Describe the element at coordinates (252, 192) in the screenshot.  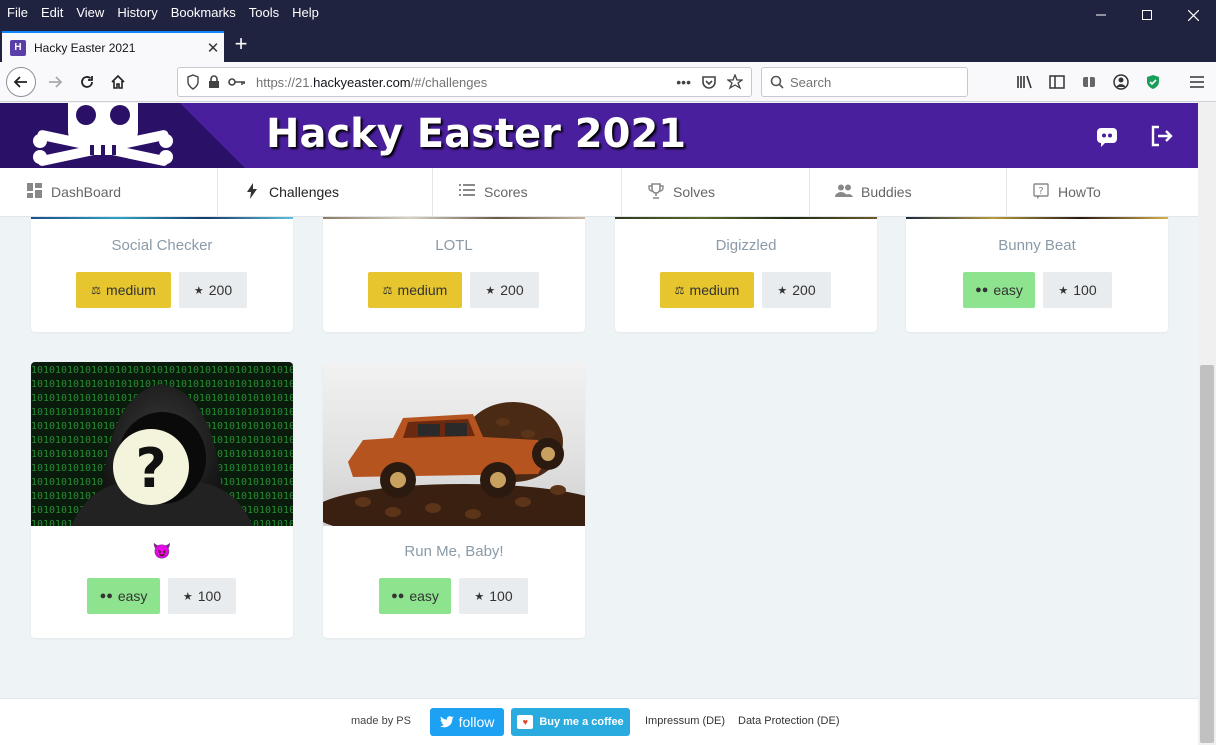
I see `bolt-icon` at that location.